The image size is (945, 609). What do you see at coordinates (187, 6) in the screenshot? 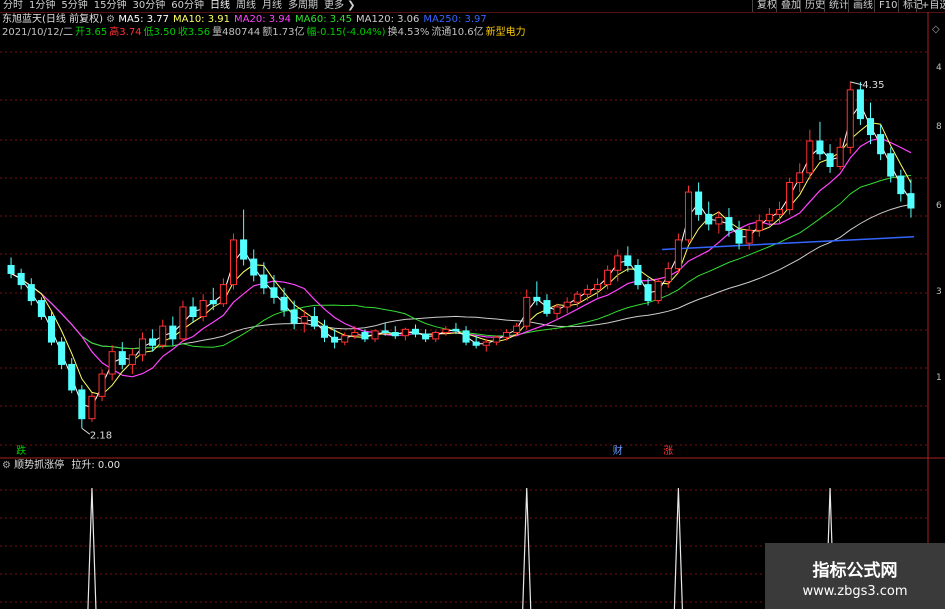
I see `period-tab-5: 60分钟` at bounding box center [187, 6].